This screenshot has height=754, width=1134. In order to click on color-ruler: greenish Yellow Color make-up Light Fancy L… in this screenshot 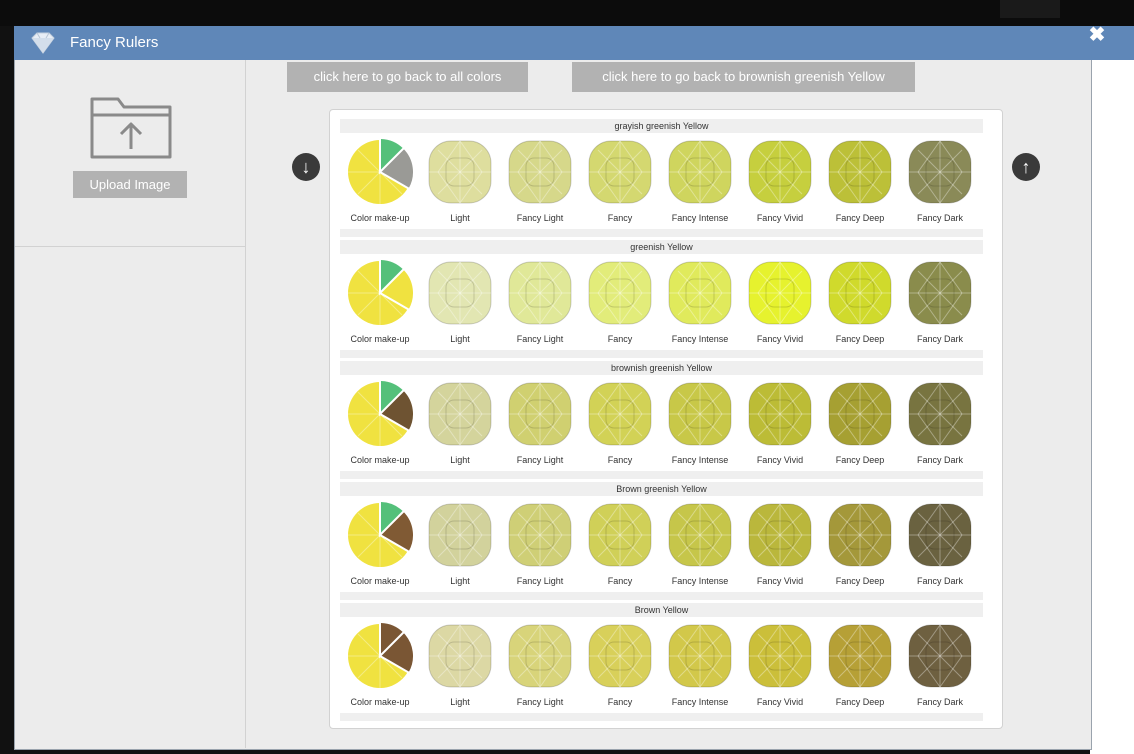, I will do `click(661, 299)`.